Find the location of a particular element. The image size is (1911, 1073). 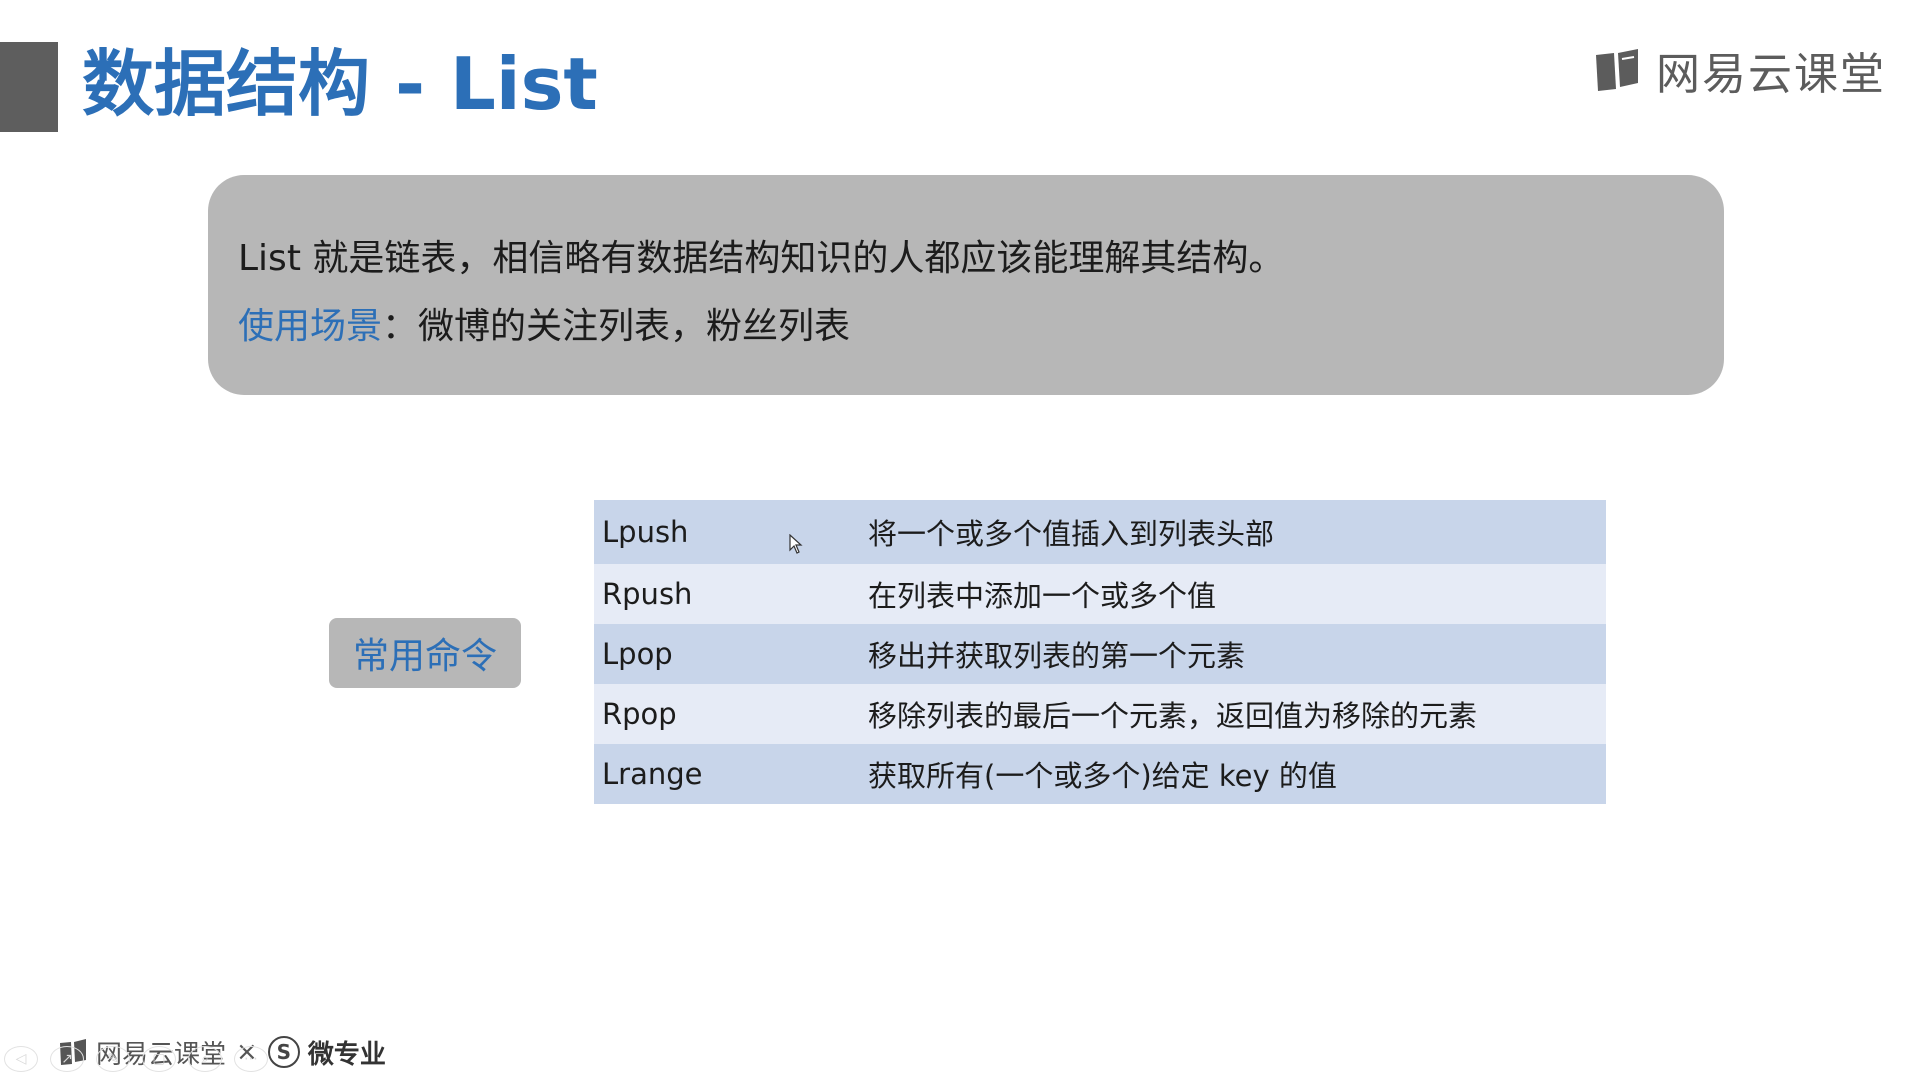

footer-partner: 微专业 is located at coordinates (346, 1054).